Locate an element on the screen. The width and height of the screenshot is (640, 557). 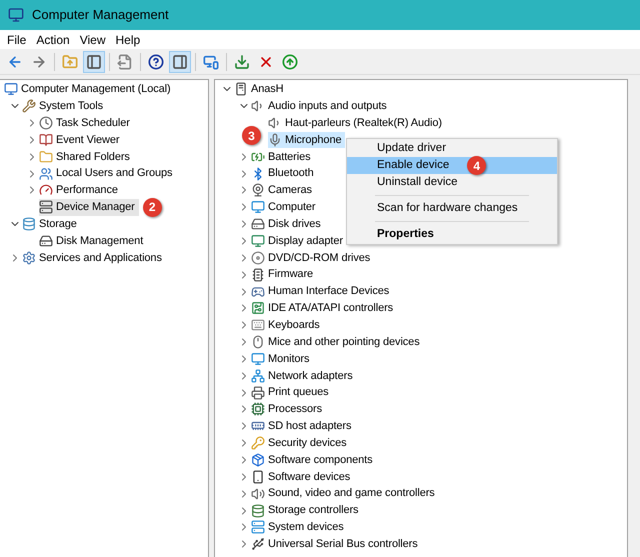
tree-item: Task Scheduler is located at coordinates (86, 123).